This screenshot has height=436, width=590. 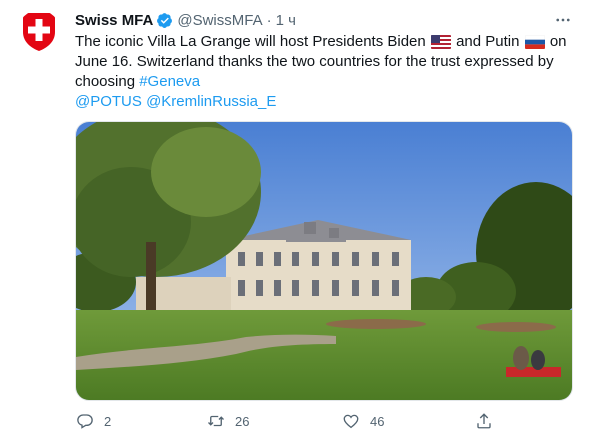 What do you see at coordinates (108, 101) in the screenshot?
I see `mention-link: @POTUS` at bounding box center [108, 101].